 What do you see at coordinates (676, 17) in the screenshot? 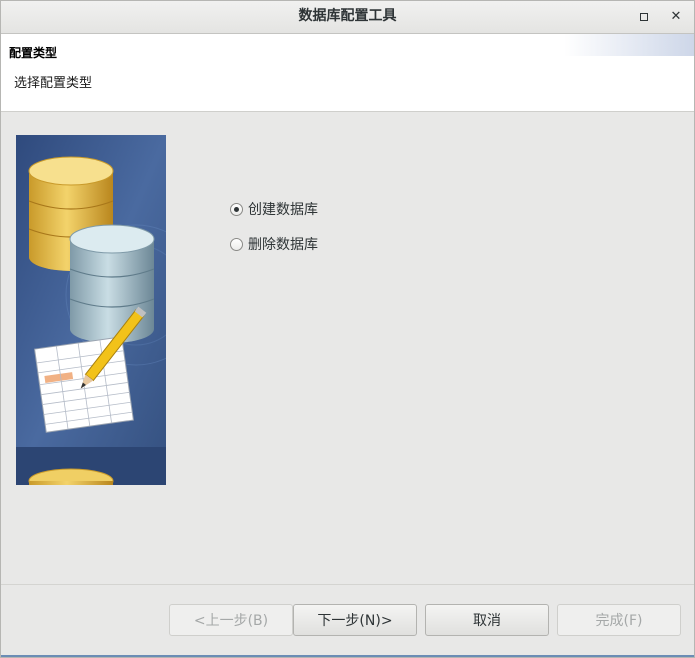
I see `close-icon: ✕` at bounding box center [676, 17].